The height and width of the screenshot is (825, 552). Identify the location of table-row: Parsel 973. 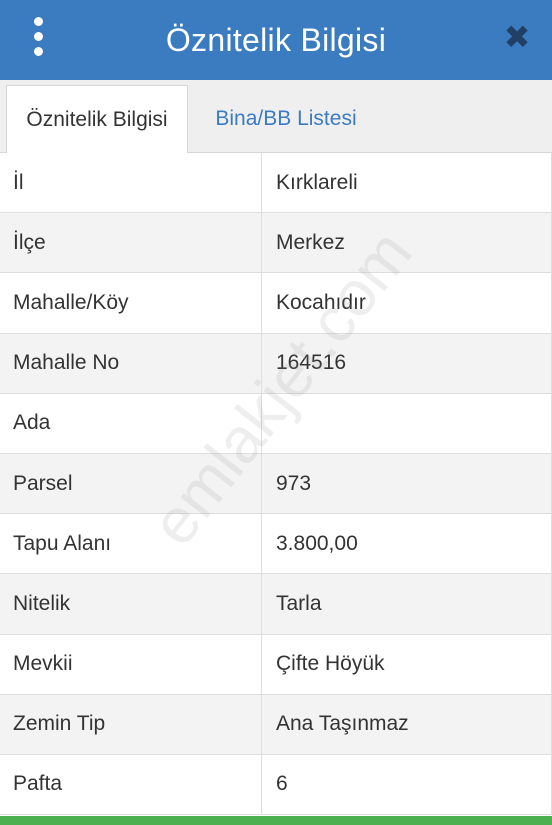
(276, 484).